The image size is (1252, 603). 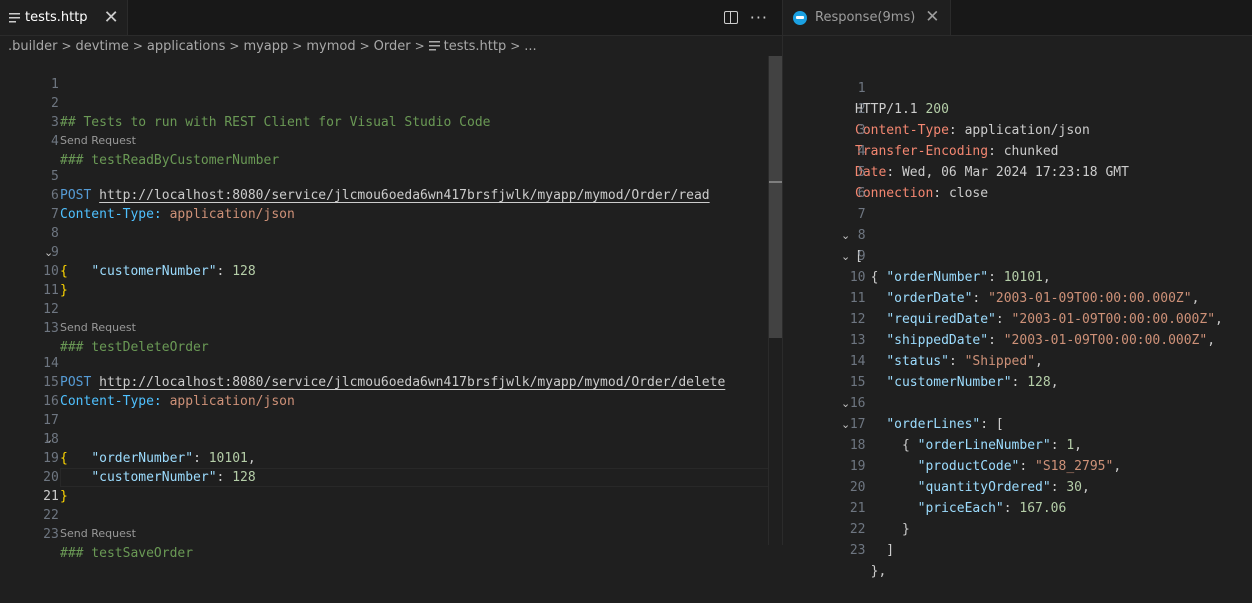 What do you see at coordinates (384, 327) in the screenshot?
I see `code-line: 13 ### testDeleteOrder` at bounding box center [384, 327].